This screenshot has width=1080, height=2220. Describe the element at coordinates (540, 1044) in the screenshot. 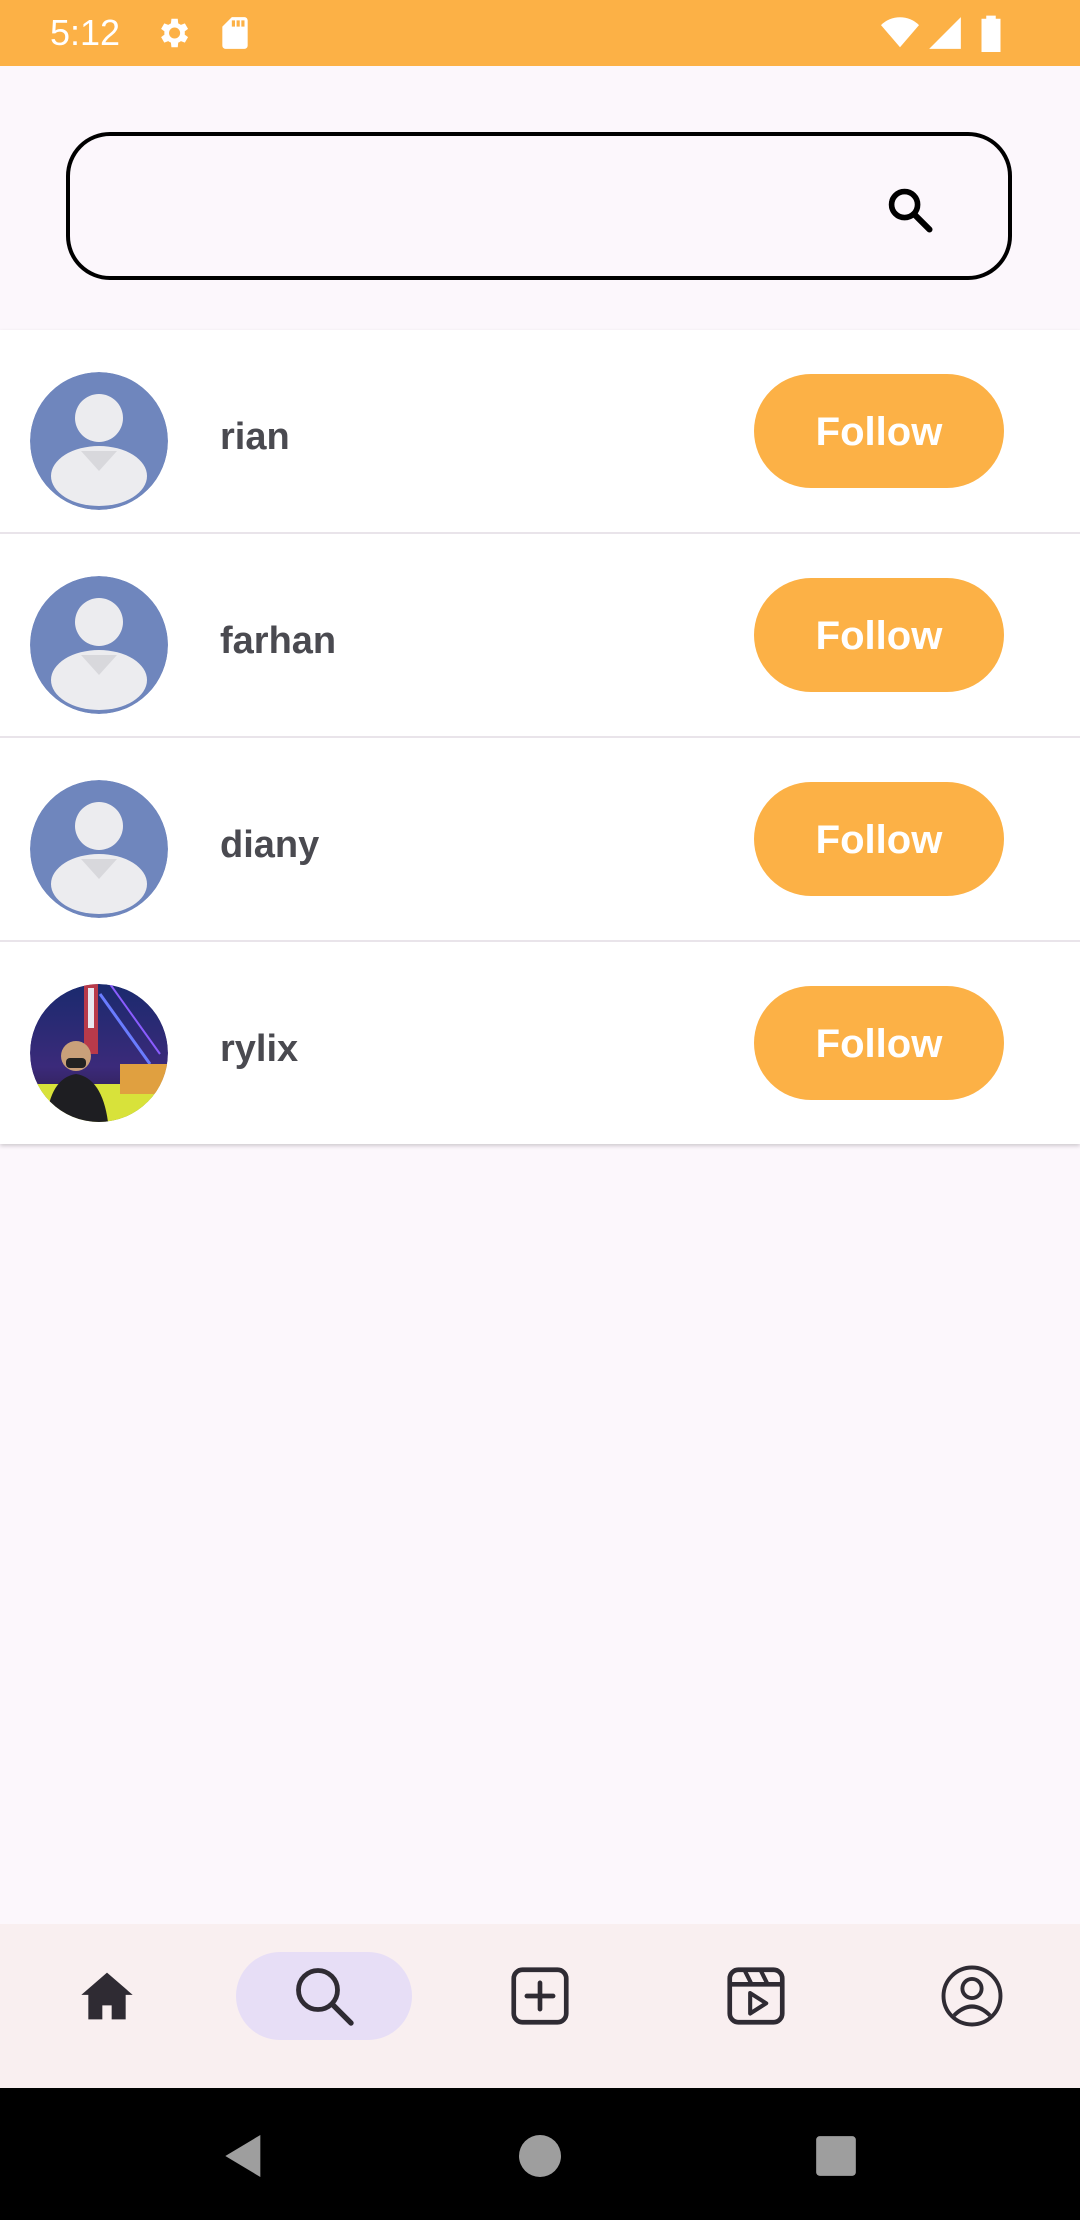

I see `list-item: rylix Follow` at that location.